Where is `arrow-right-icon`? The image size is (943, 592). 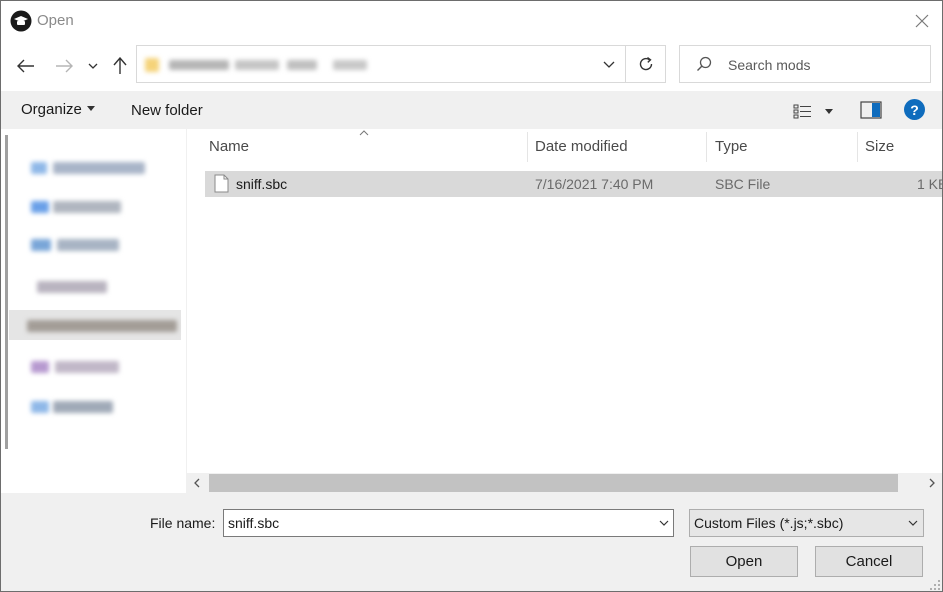
arrow-right-icon is located at coordinates (64, 66).